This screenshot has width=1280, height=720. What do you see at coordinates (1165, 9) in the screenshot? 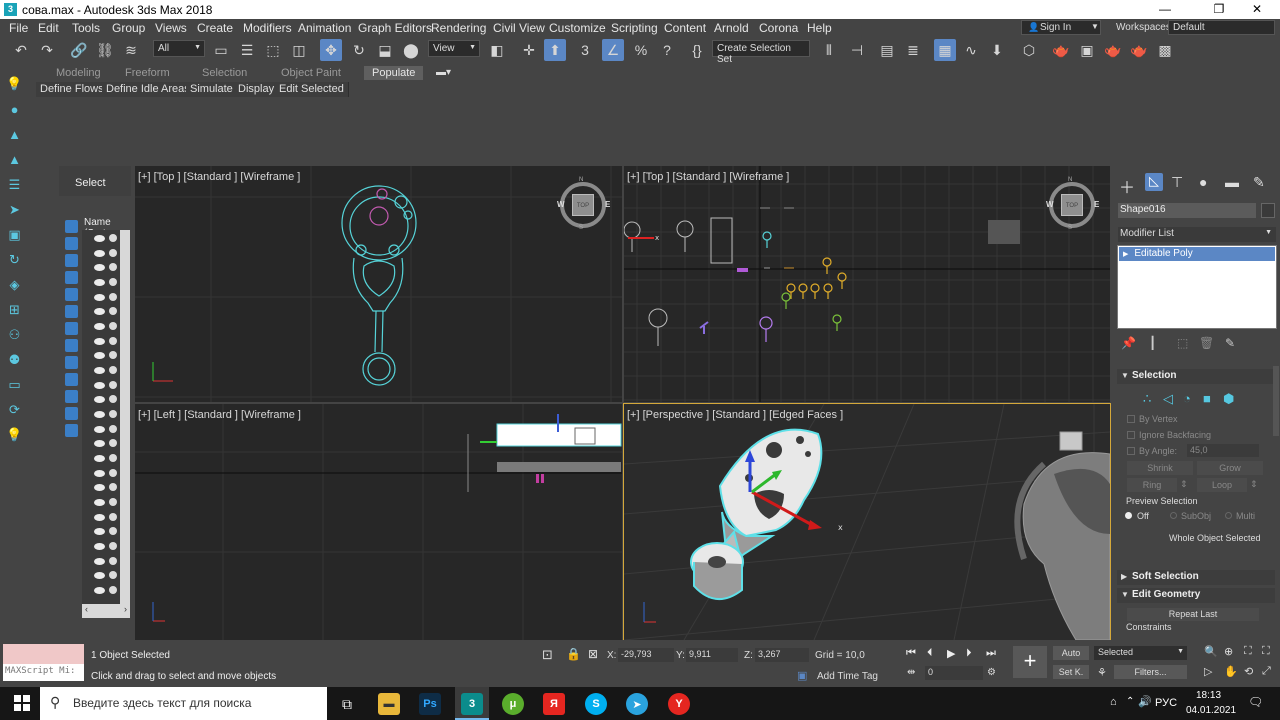
I see `minimize-button: —` at bounding box center [1165, 9].